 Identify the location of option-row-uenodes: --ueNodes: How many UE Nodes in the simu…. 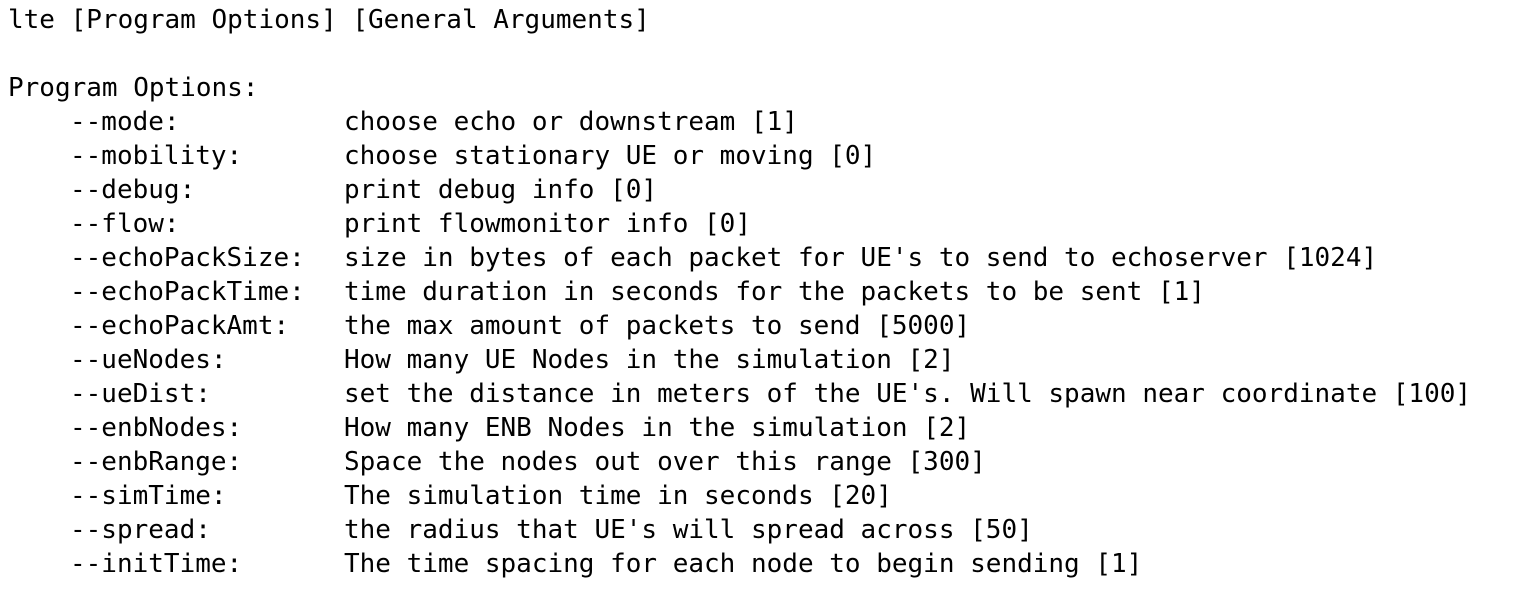
(768, 360).